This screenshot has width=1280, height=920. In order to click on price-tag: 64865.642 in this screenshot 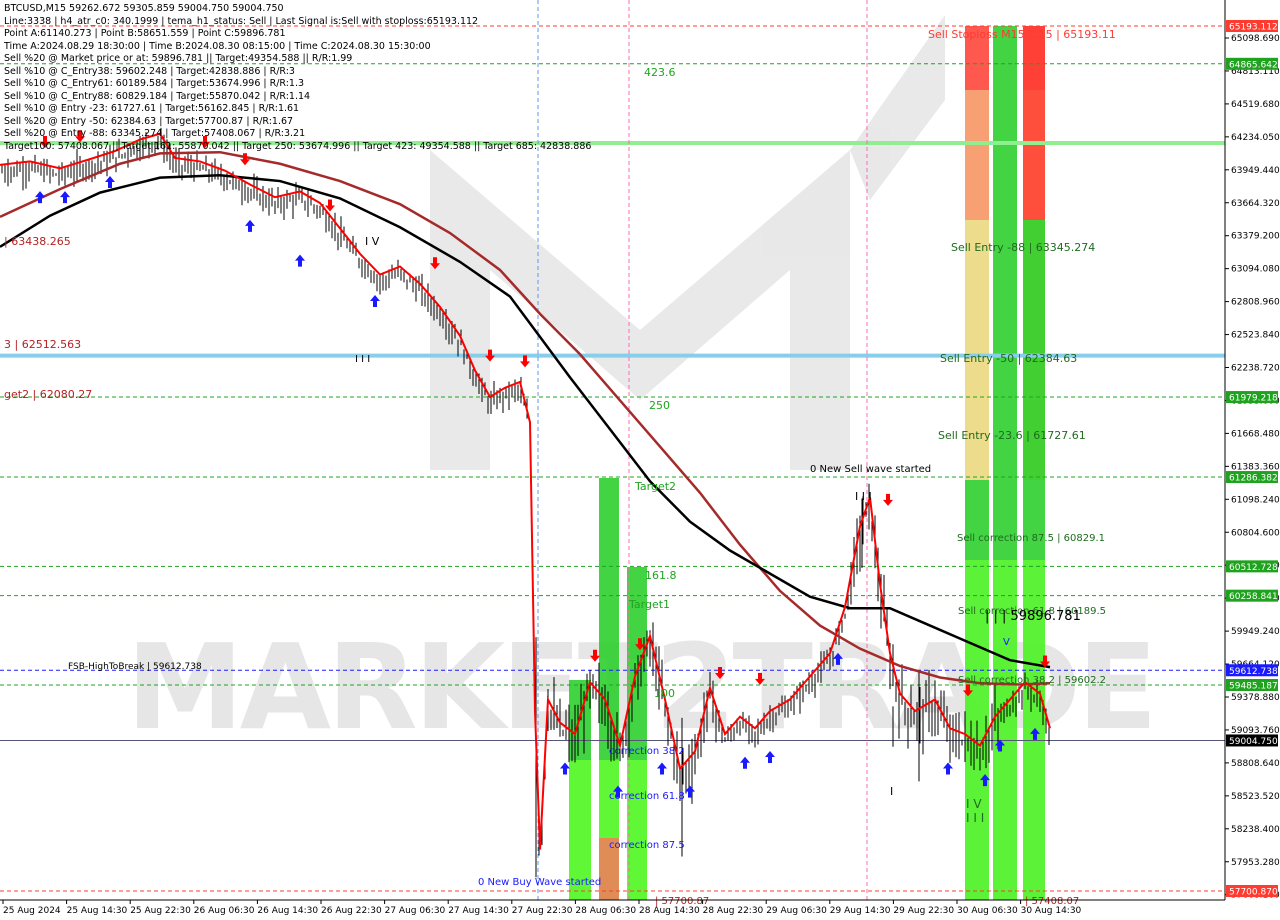, I will do `click(1252, 63)`.